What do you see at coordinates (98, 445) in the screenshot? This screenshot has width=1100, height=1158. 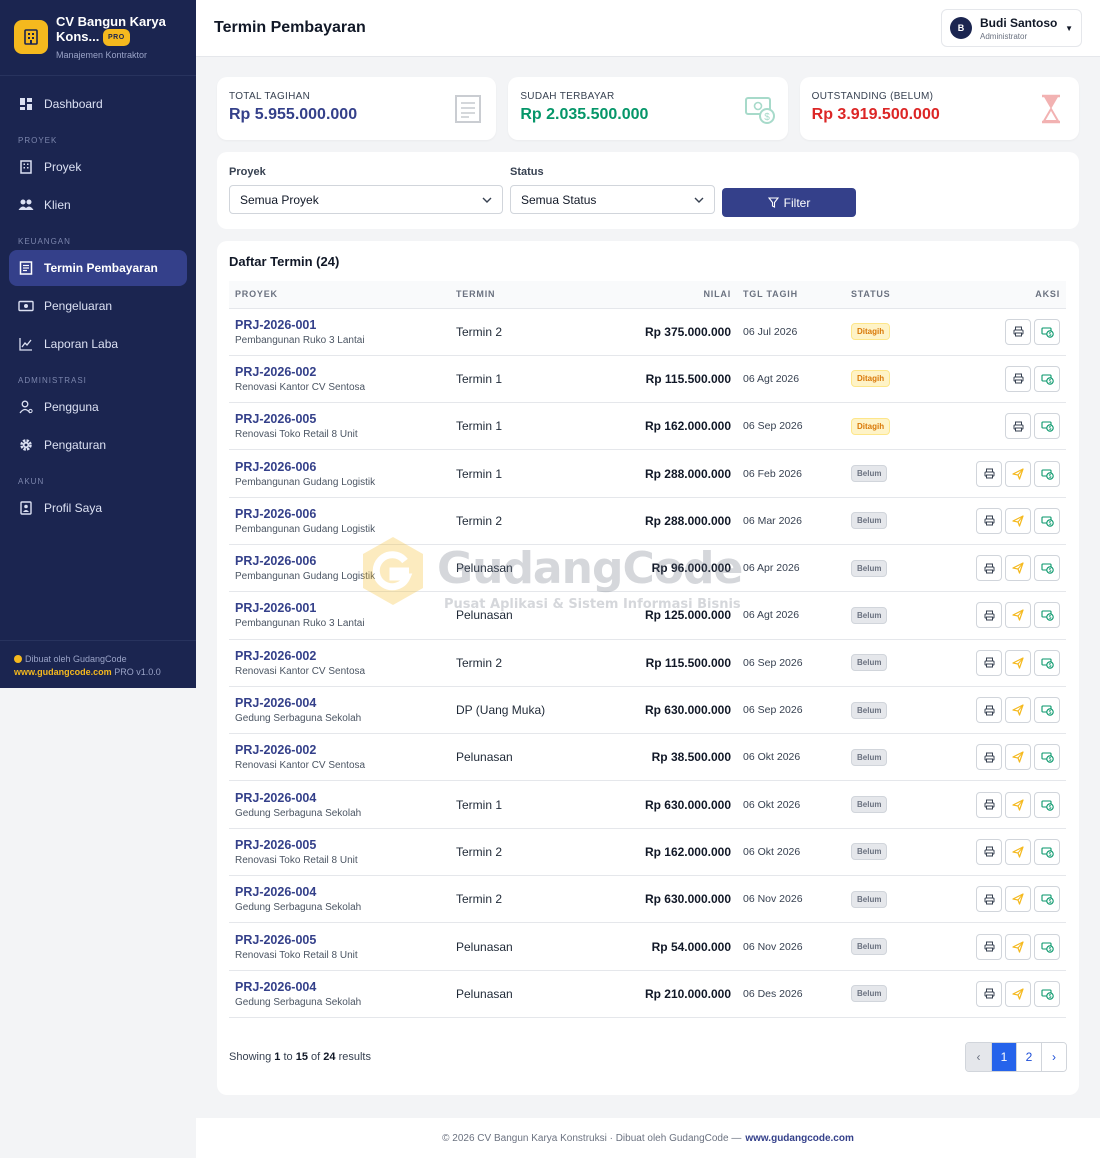 I see `sidebar-item-pengaturan: Pengaturan` at bounding box center [98, 445].